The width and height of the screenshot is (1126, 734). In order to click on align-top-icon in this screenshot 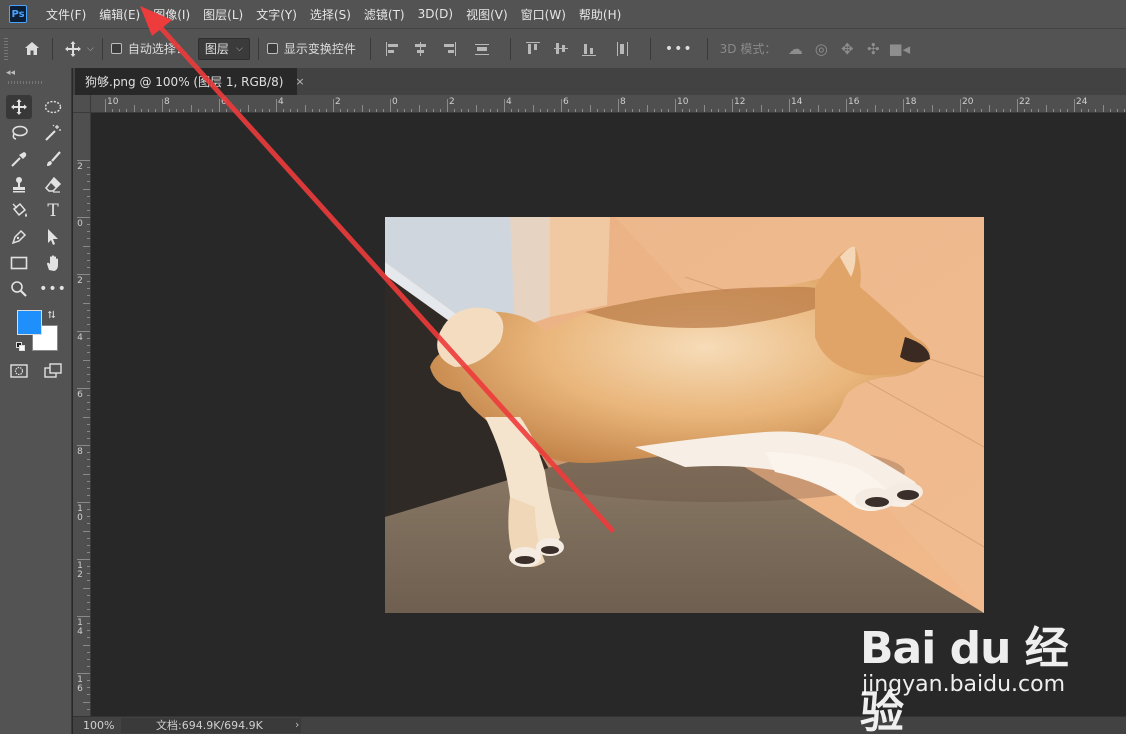, I will do `click(533, 49)`.